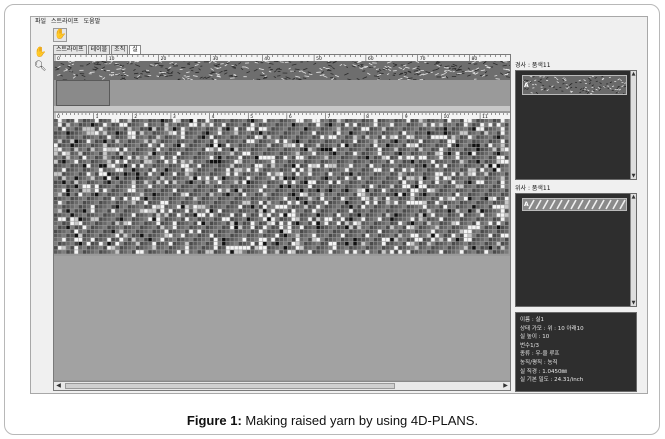  I want to click on tab-table: 테이블, so click(99, 49).